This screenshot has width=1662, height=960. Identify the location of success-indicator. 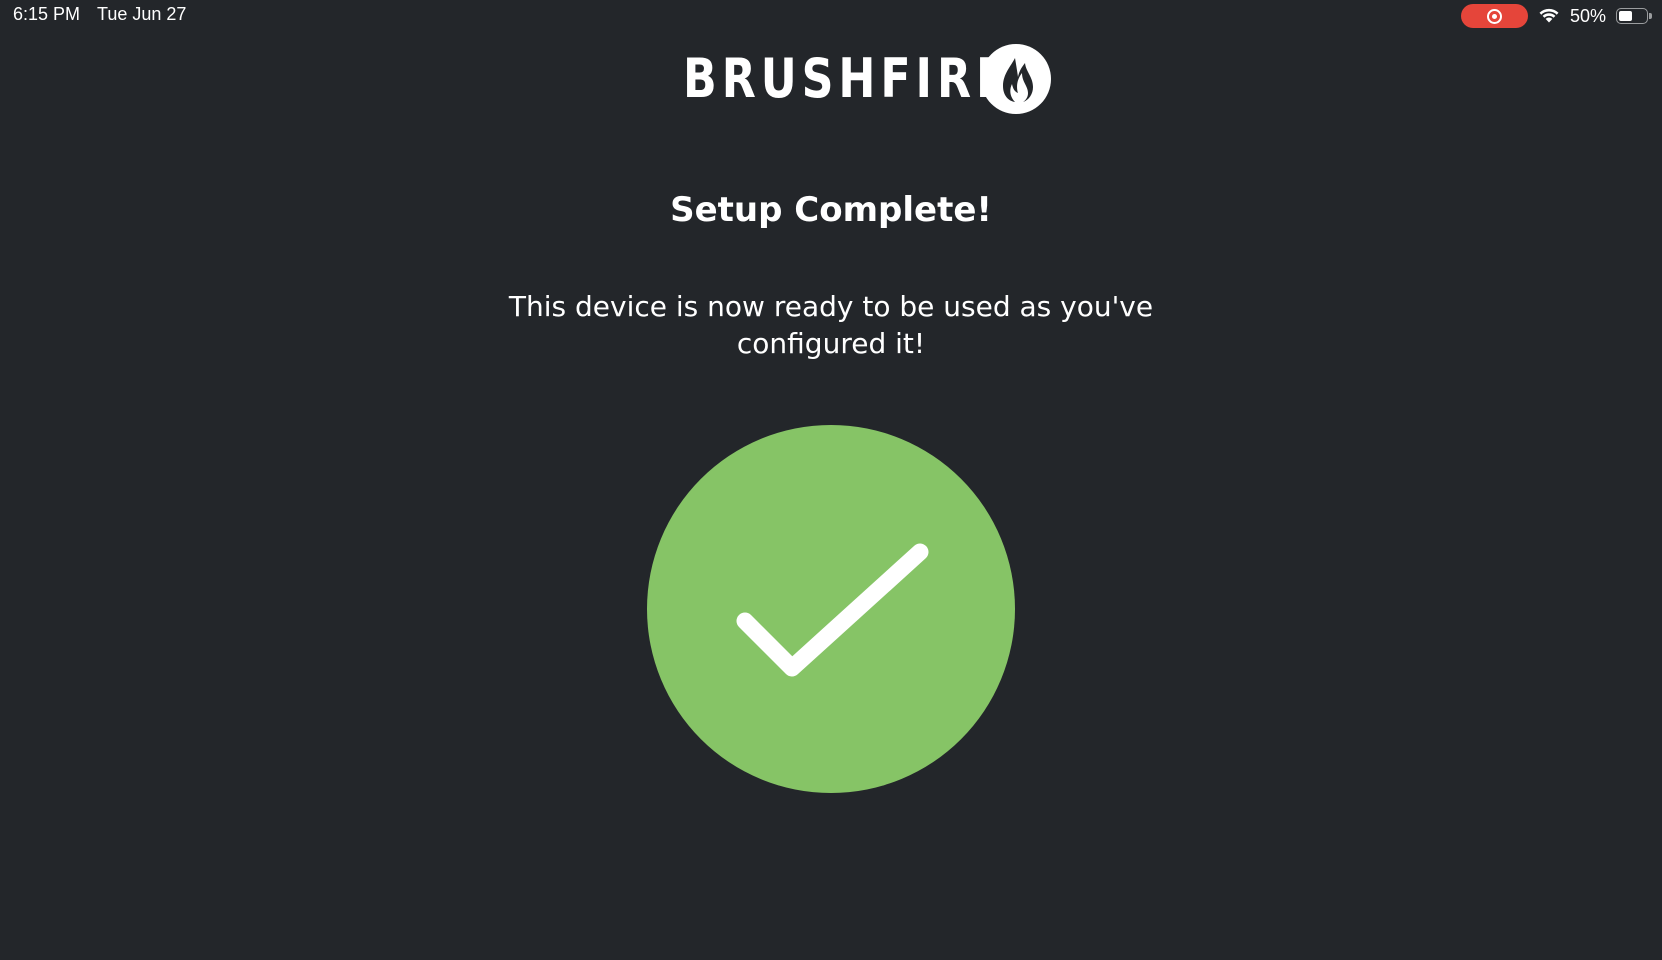
(831, 609).